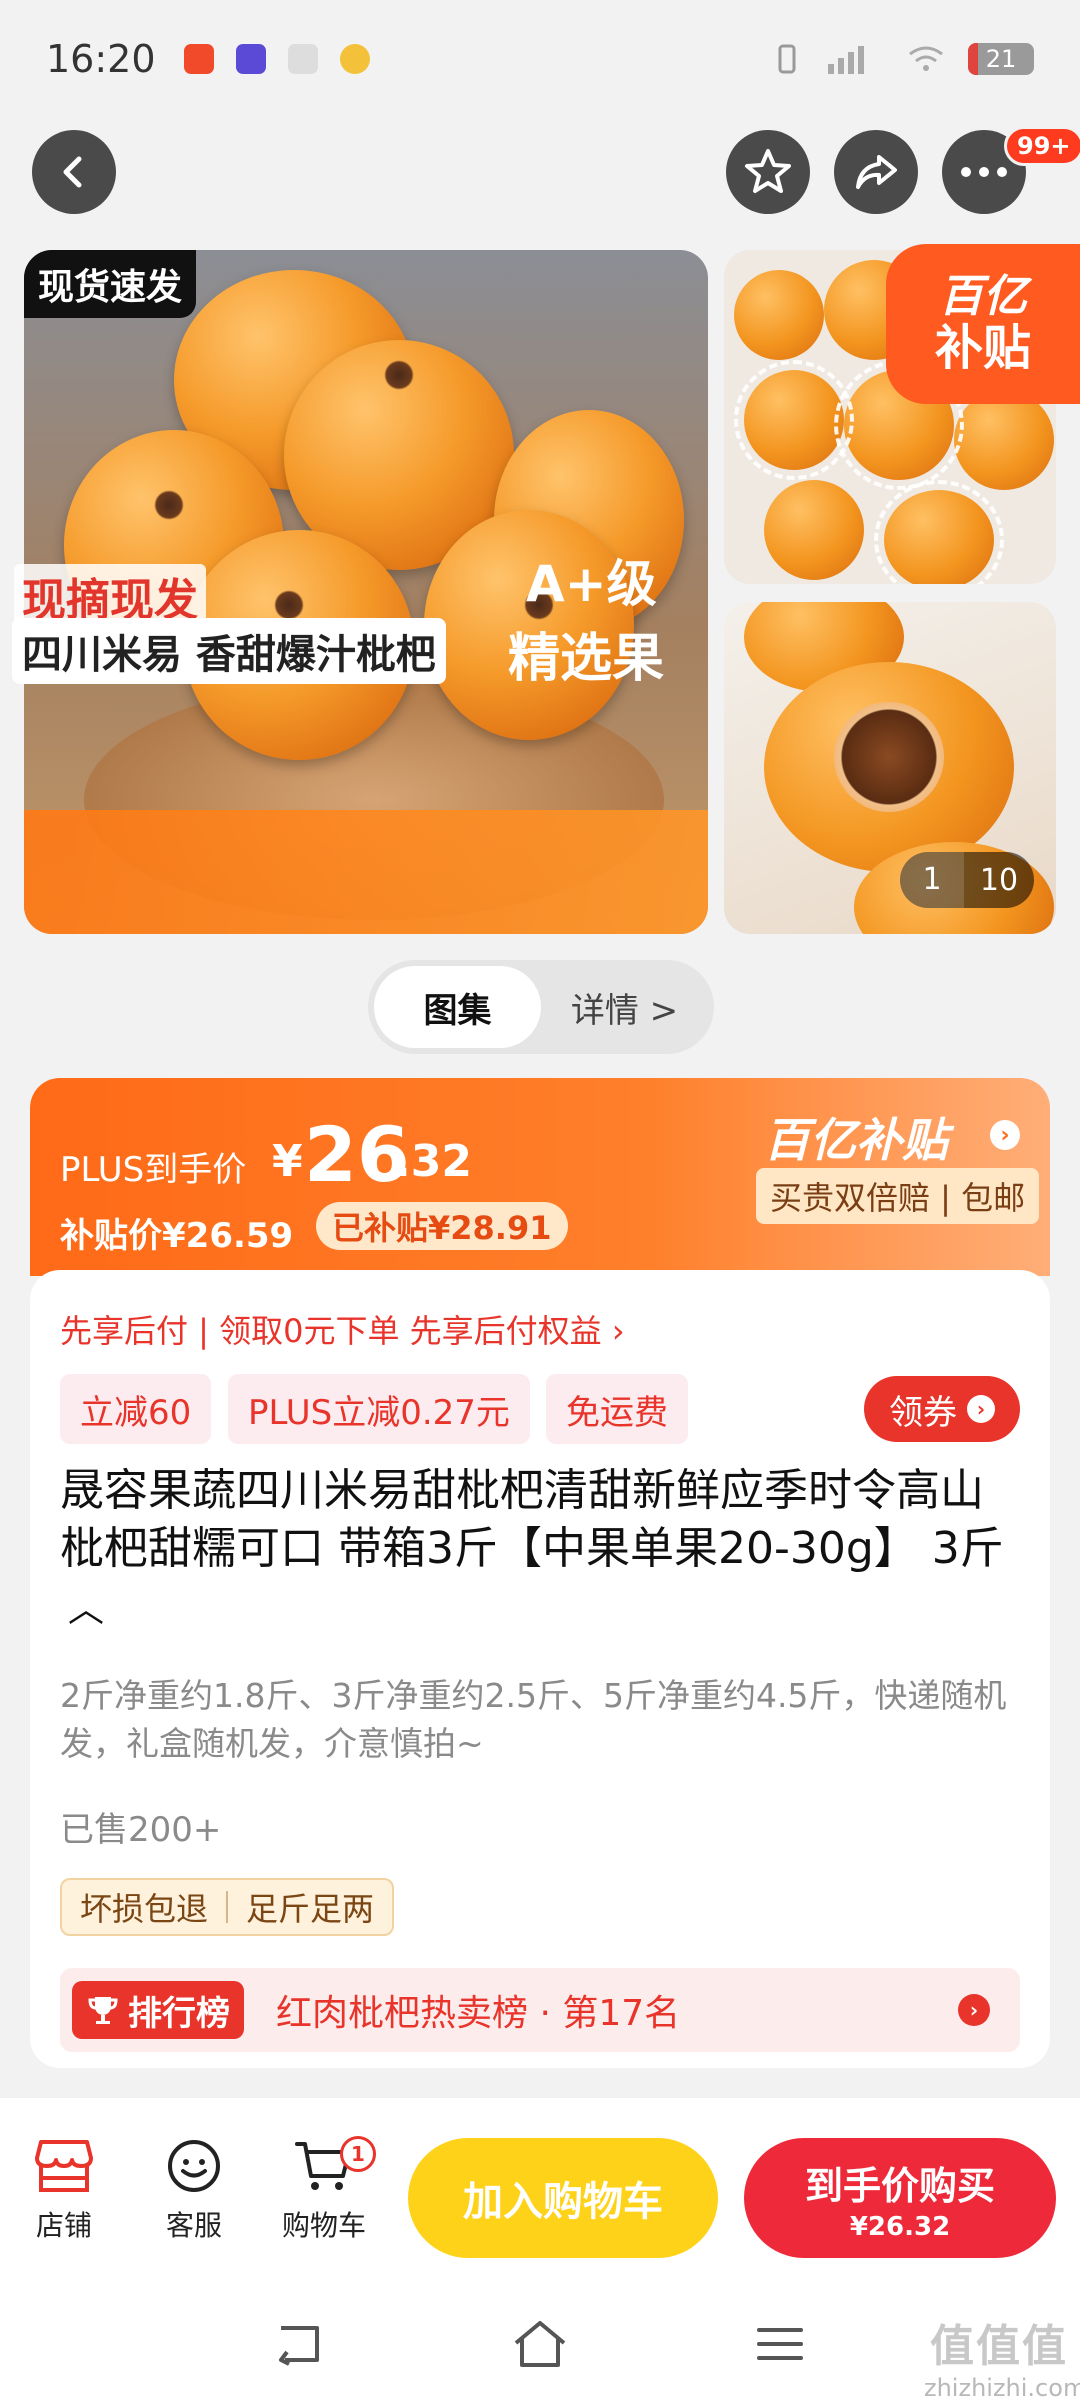  I want to click on loquat-seed-illustration, so click(889, 757).